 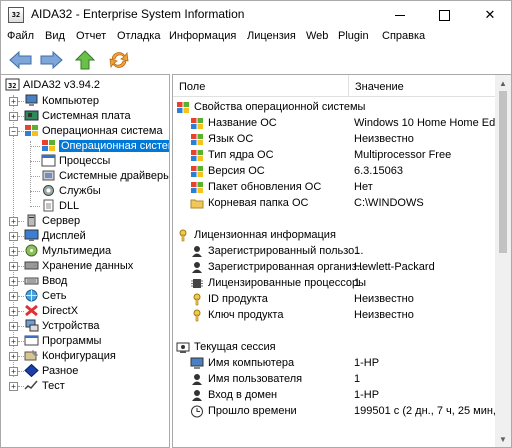 I want to click on tree-item-os-selected: Операционная система, so click(x=105, y=145).